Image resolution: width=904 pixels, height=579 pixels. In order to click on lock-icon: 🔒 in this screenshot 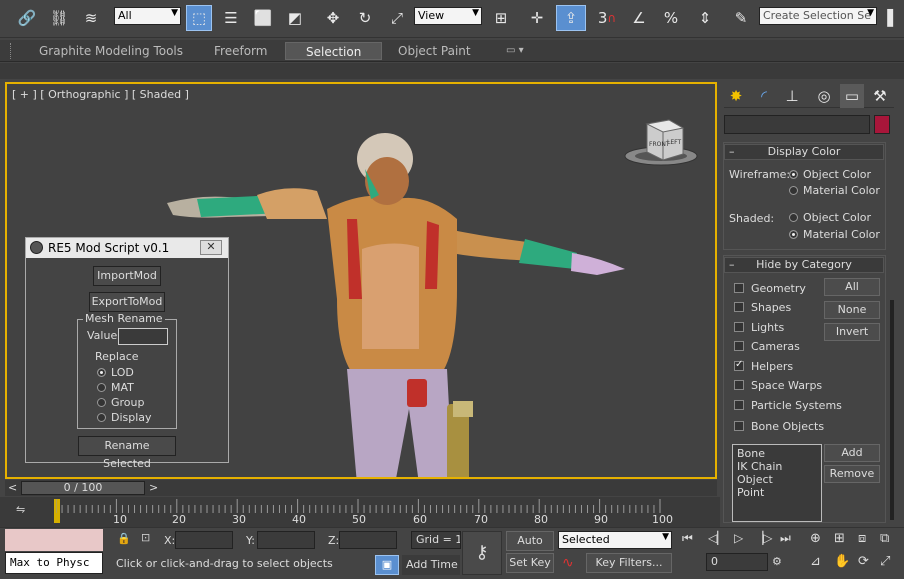, I will do `click(124, 538)`.